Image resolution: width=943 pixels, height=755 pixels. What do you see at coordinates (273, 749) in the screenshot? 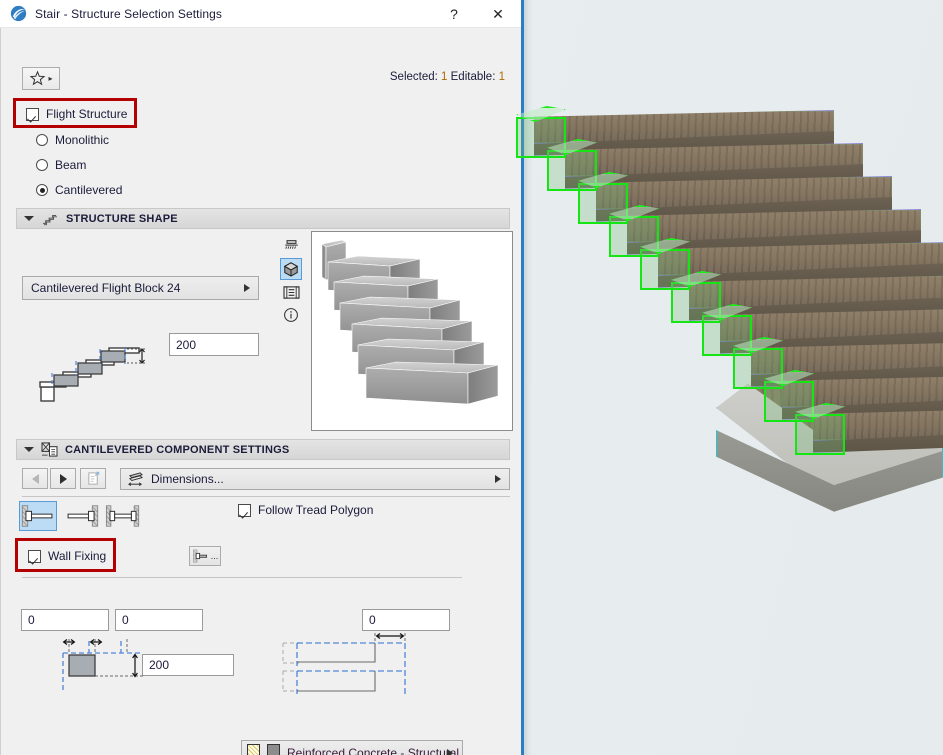
I see `solid-swatch-icon` at bounding box center [273, 749].